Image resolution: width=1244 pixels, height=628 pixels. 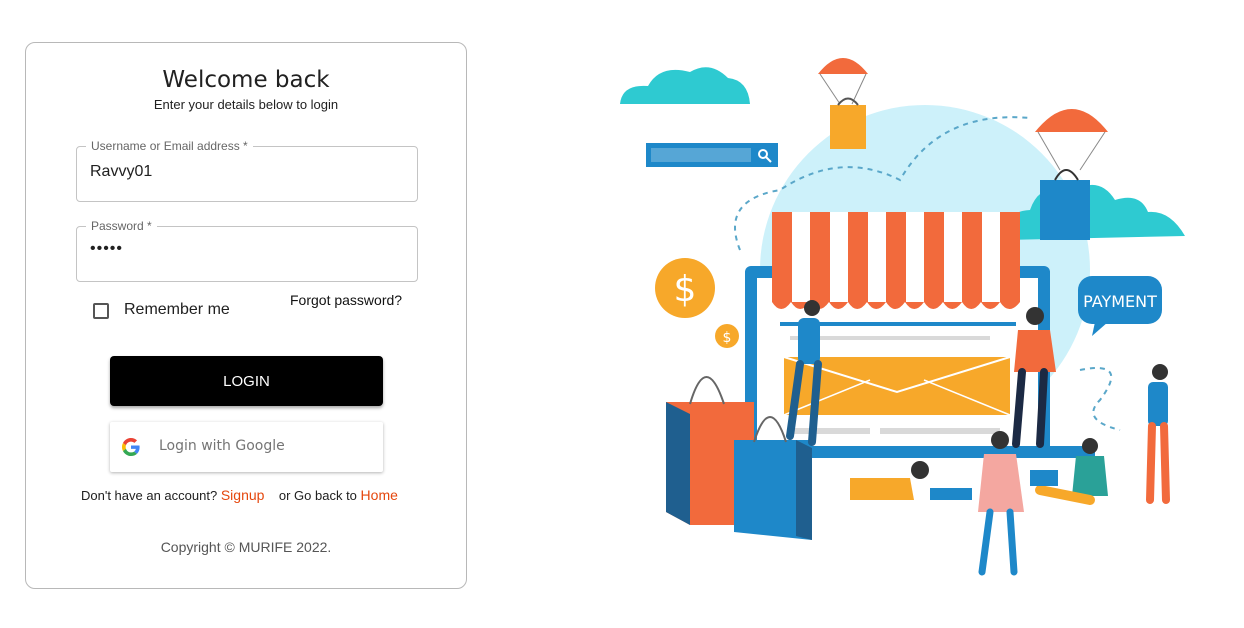 I want to click on no-account-text: Don't have an account?, so click(x=149, y=495).